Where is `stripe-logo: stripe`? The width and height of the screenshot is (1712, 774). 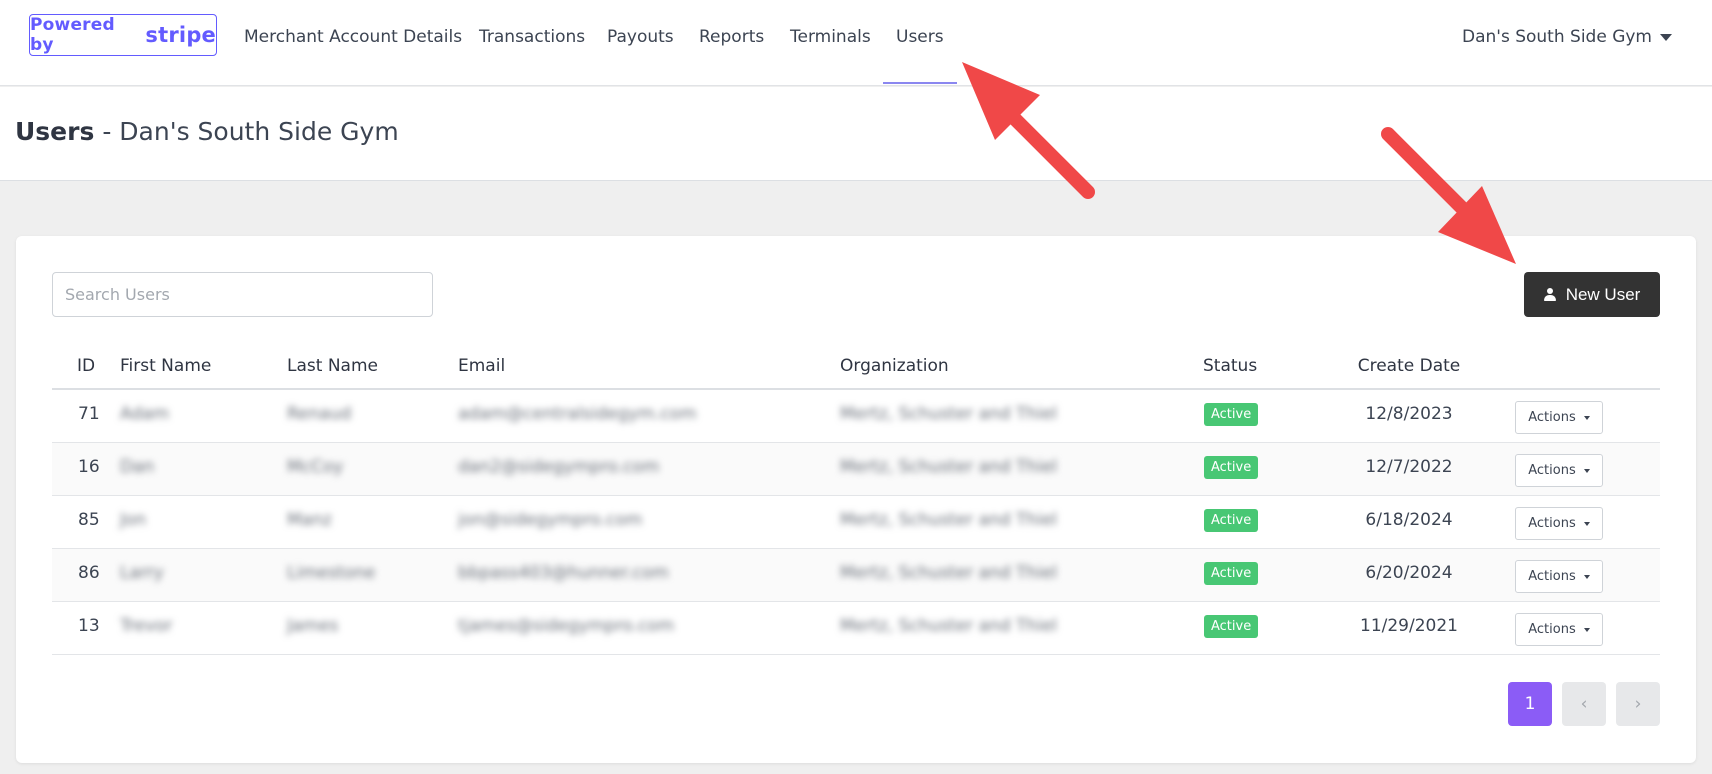
stripe-logo: stripe is located at coordinates (180, 35).